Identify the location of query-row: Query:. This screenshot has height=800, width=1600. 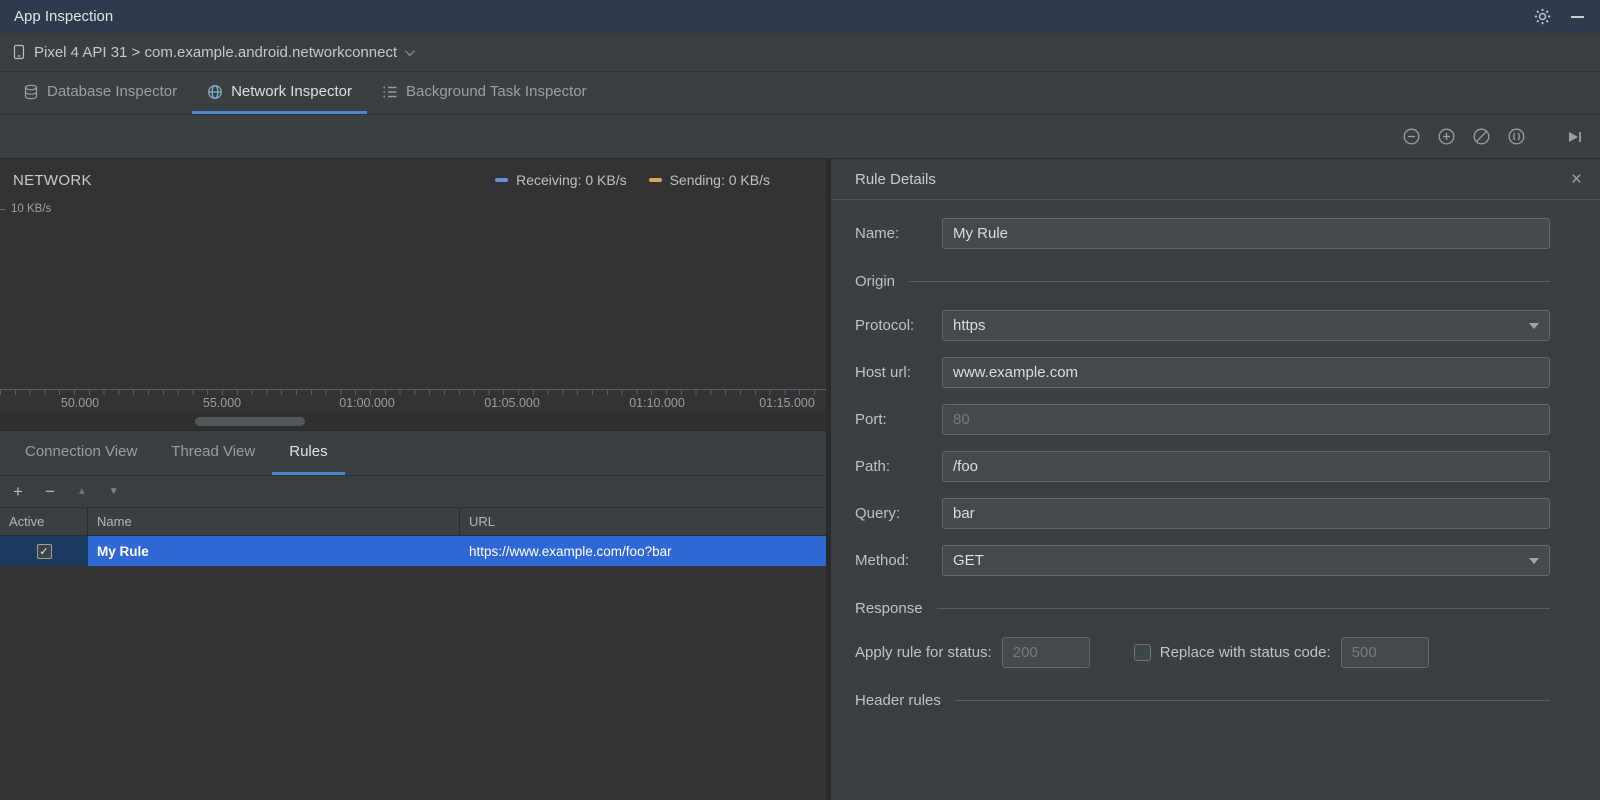
(1202, 513).